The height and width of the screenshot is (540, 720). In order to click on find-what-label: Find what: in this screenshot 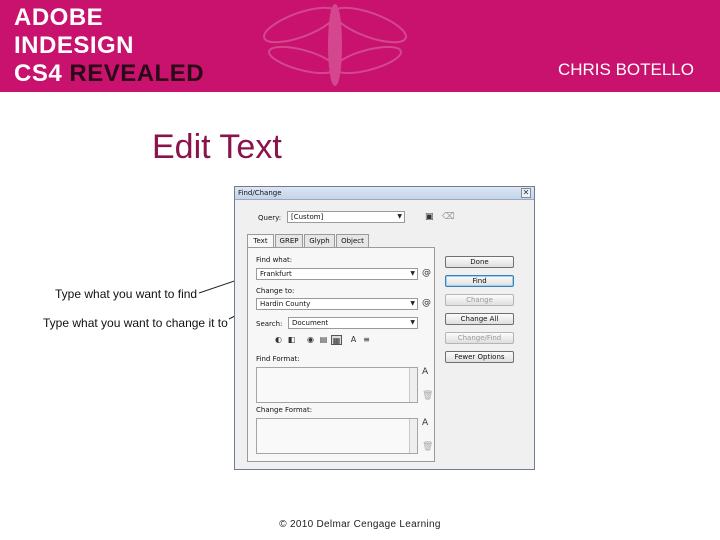, I will do `click(274, 260)`.